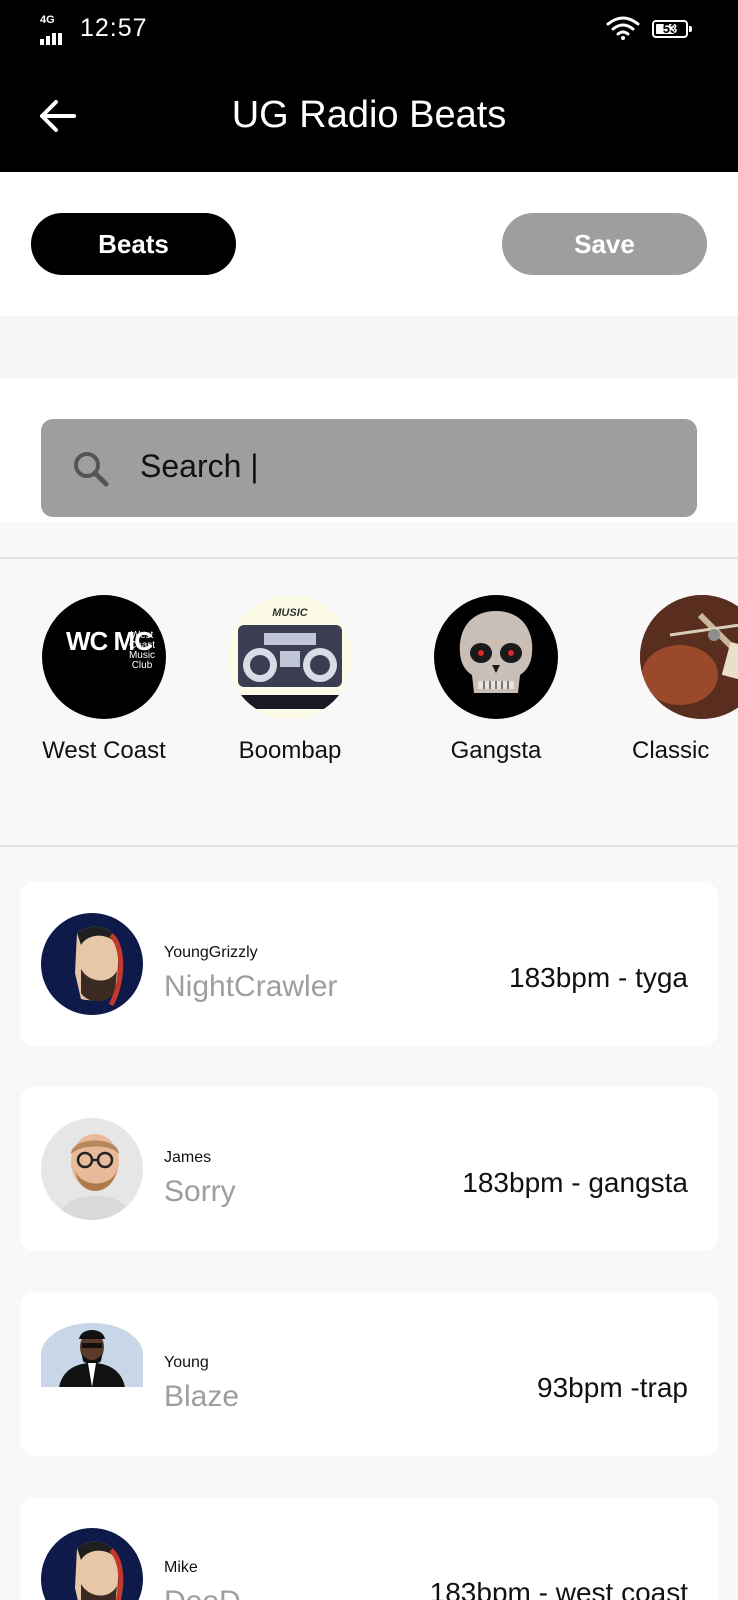 The image size is (738, 1600). I want to click on man-glasses-avatar, so click(95, 1177).